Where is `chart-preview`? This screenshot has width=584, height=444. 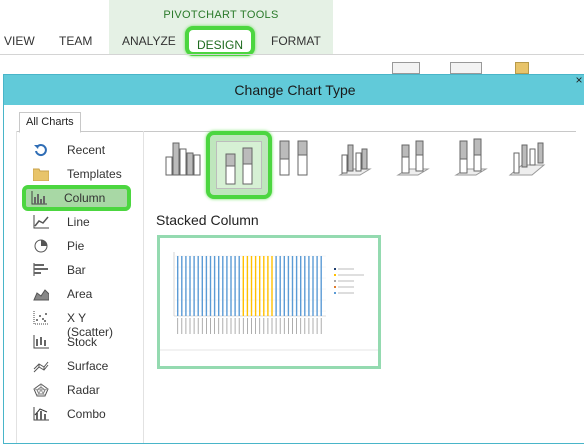 chart-preview is located at coordinates (269, 302).